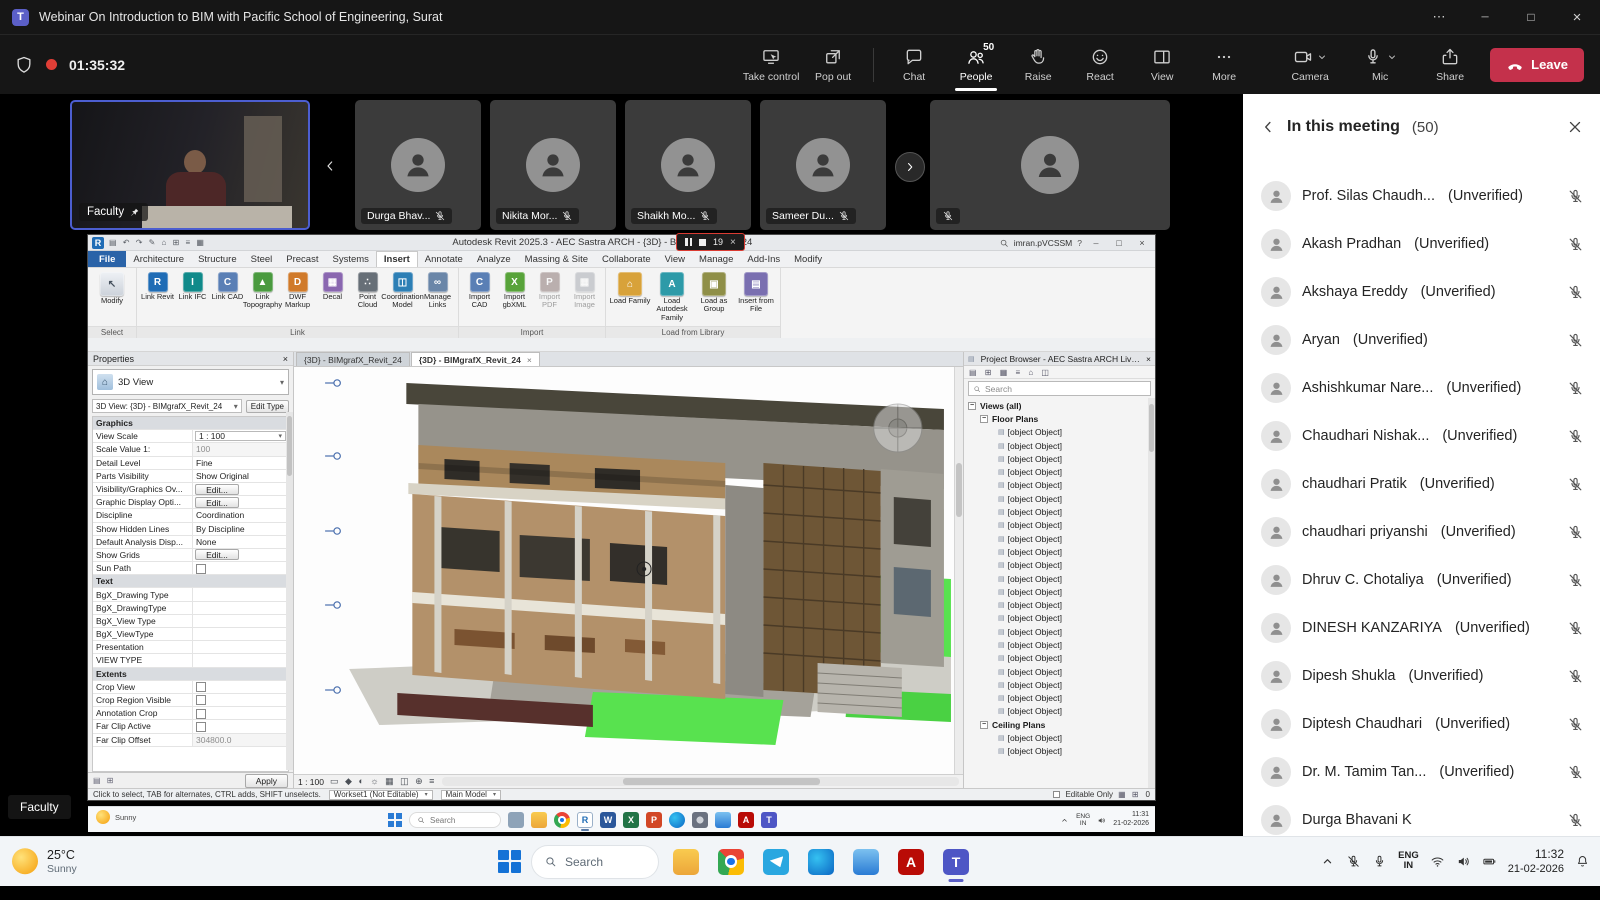 The height and width of the screenshot is (900, 1600). Describe the element at coordinates (302, 259) in the screenshot. I see `Precast: Precast` at that location.